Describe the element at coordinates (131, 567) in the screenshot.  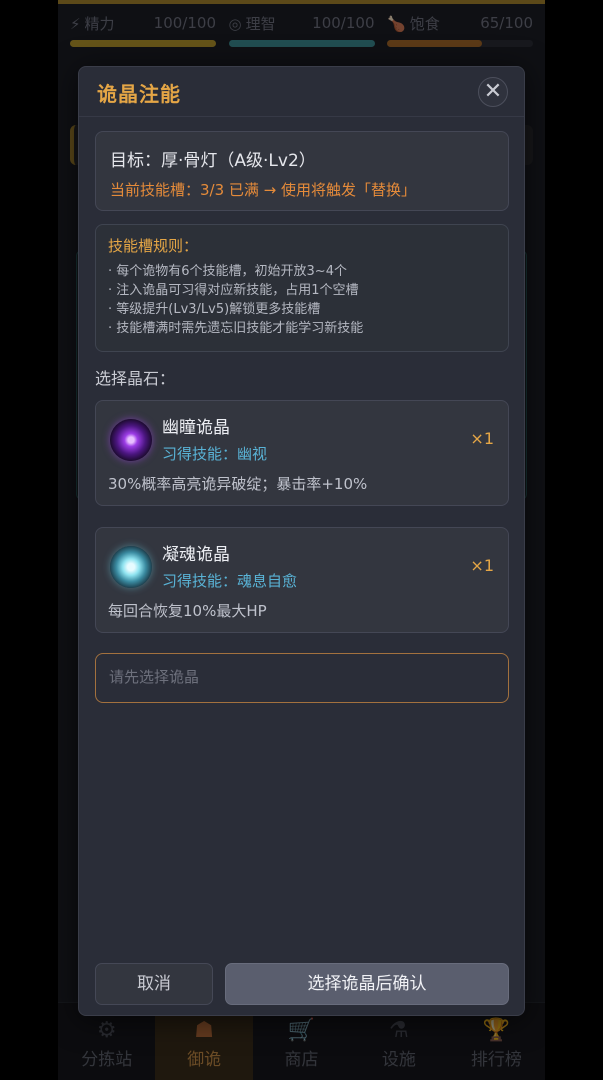
I see `cyan-crystal-icon` at that location.